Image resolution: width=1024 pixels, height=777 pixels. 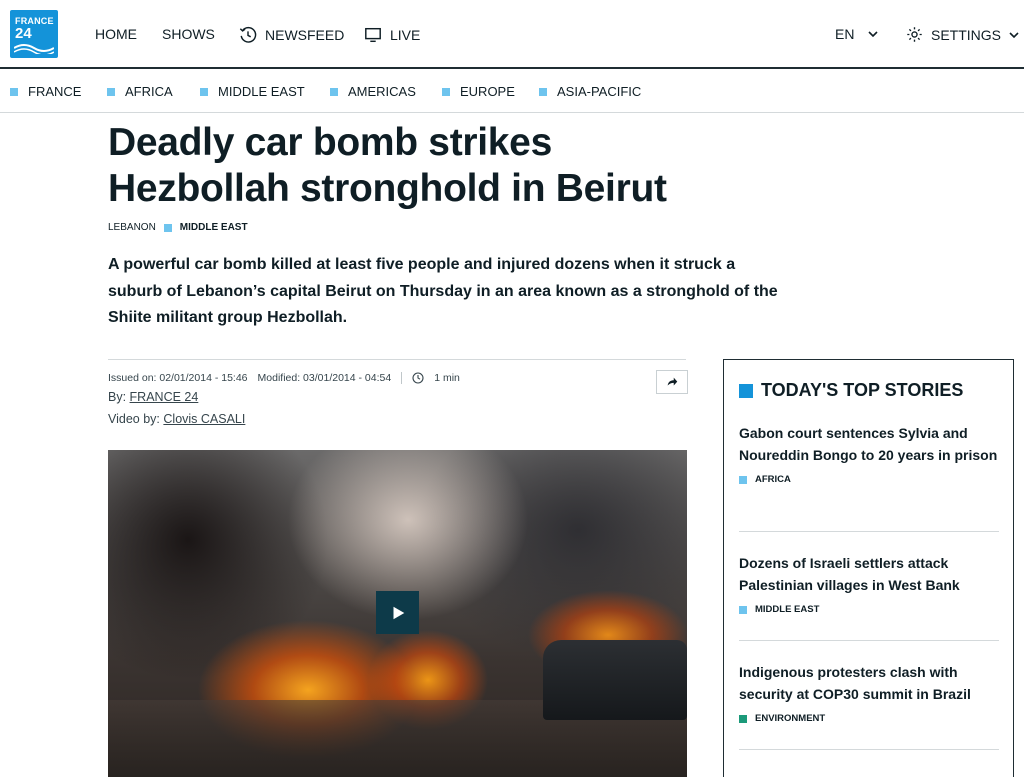 What do you see at coordinates (134, 419) in the screenshot?
I see `video-credit-label: Video by:` at bounding box center [134, 419].